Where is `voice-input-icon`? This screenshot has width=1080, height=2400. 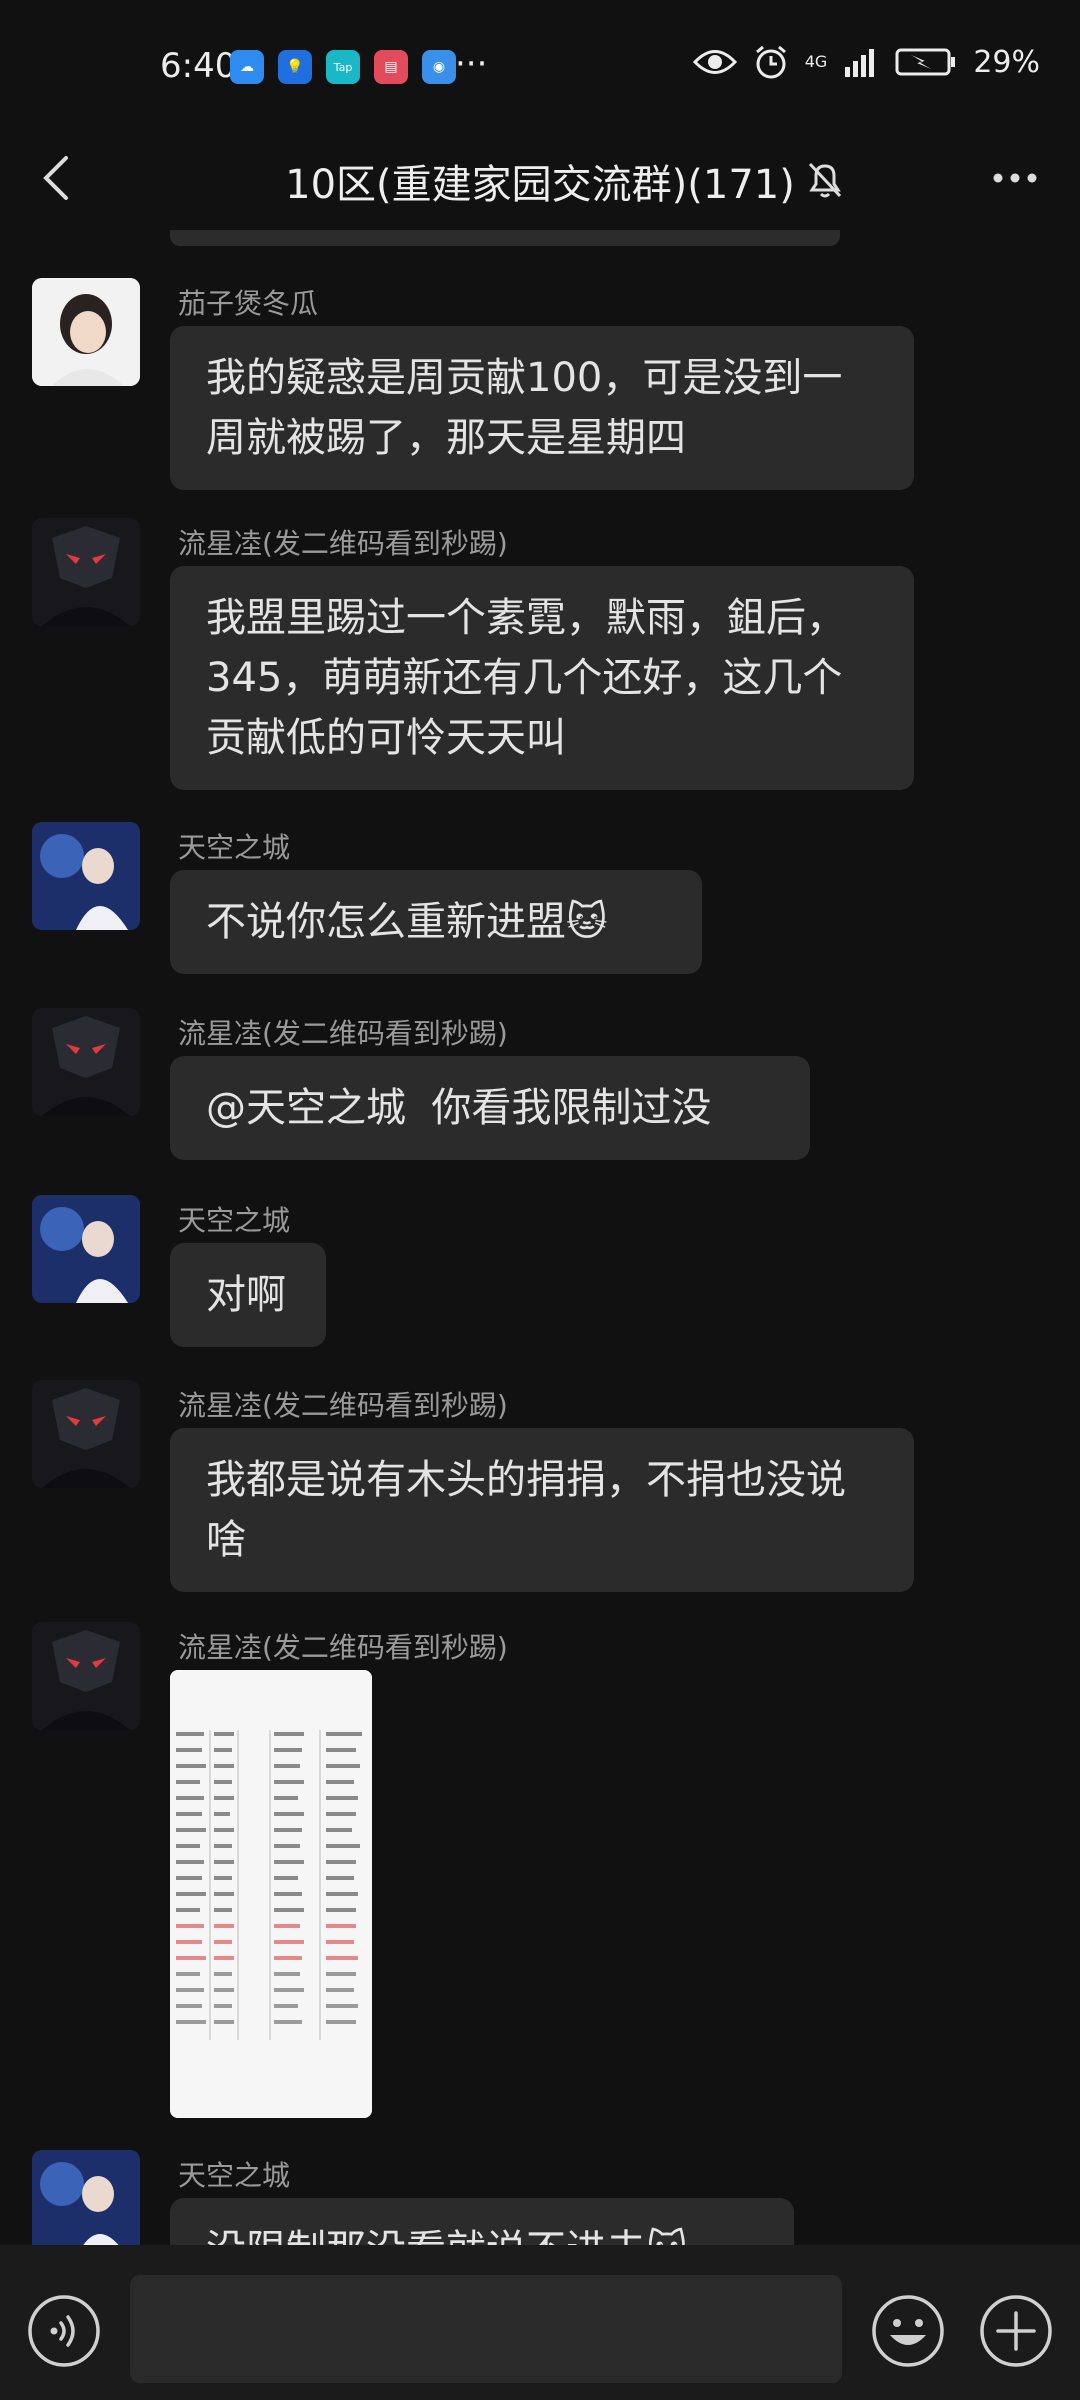 voice-input-icon is located at coordinates (64, 2331).